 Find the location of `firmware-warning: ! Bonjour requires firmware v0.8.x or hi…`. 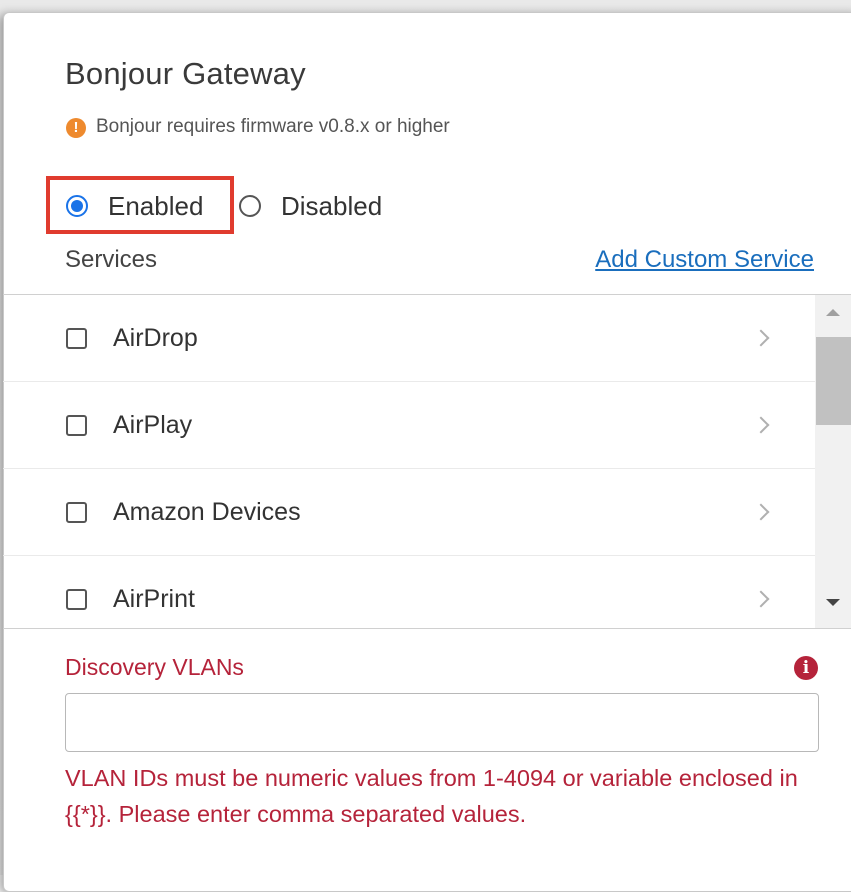

firmware-warning: ! Bonjour requires firmware v0.8.x or hi… is located at coordinates (258, 127).